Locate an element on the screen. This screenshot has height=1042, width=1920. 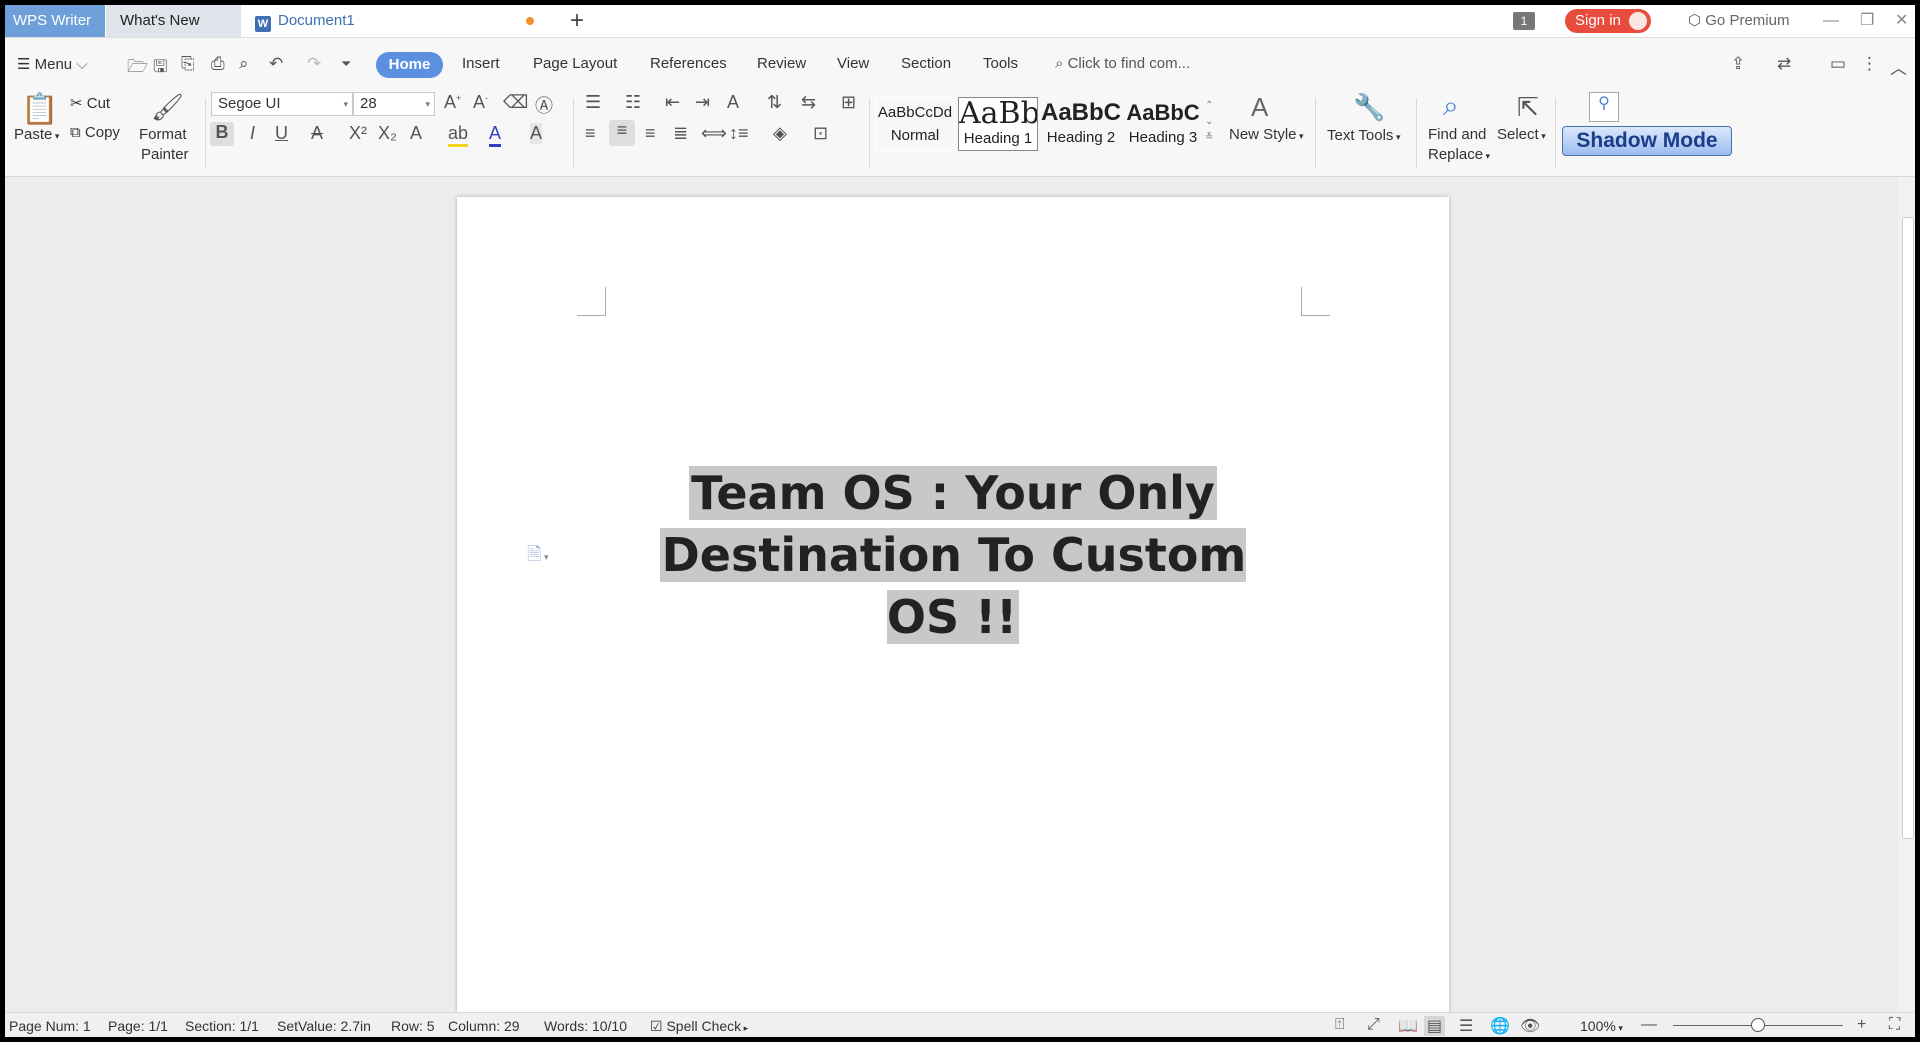
wrench-icon: 🔧 is located at coordinates (1369, 107).